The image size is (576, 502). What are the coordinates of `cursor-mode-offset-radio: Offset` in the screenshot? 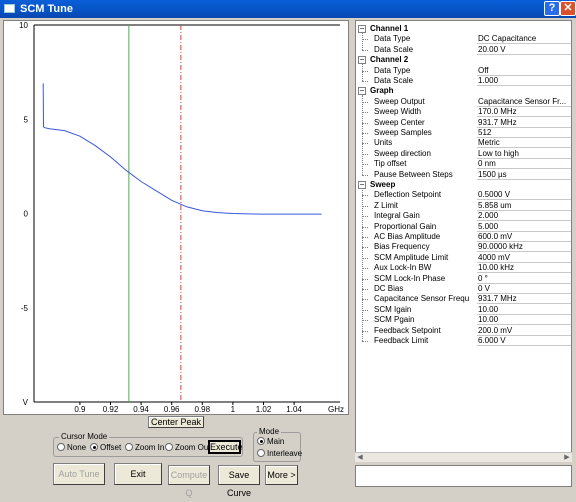 It's located at (105, 447).